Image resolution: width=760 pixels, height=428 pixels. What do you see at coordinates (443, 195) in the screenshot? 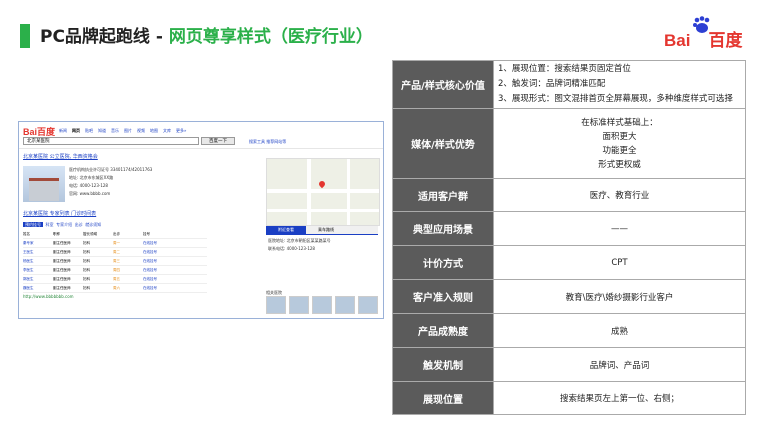
I see `row-label: 适用客户群` at bounding box center [443, 195].